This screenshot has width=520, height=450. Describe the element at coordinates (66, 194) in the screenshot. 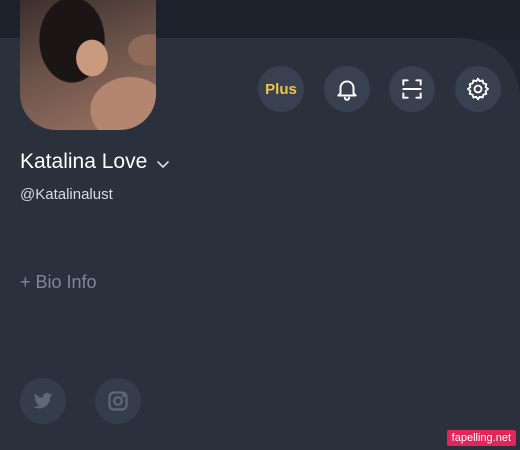

I see `username-handle: @Katalinalust` at that location.